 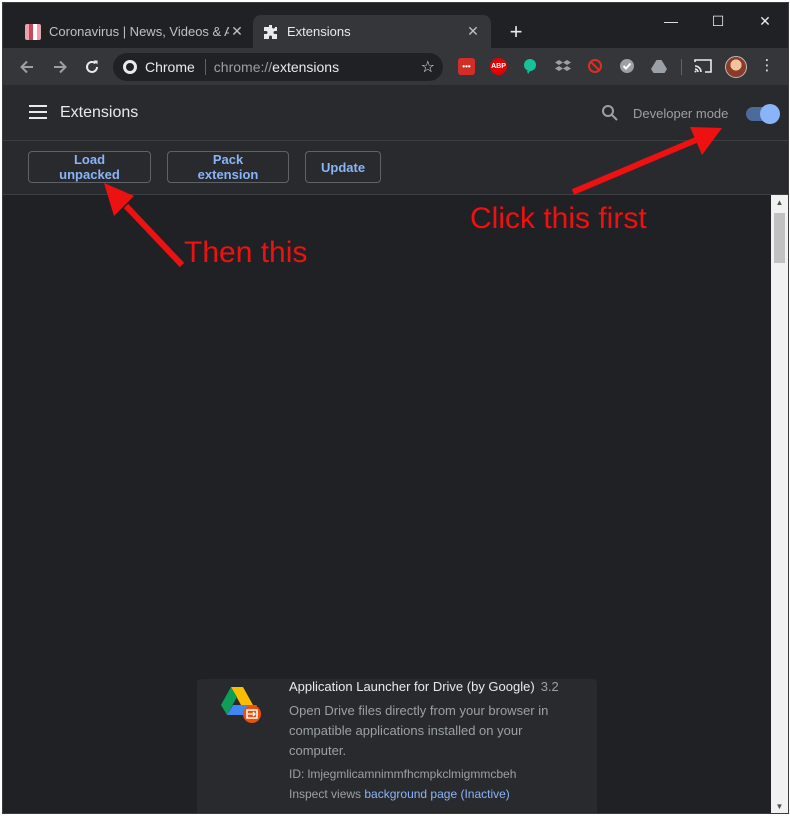 I want to click on update-button: Update, so click(x=343, y=167).